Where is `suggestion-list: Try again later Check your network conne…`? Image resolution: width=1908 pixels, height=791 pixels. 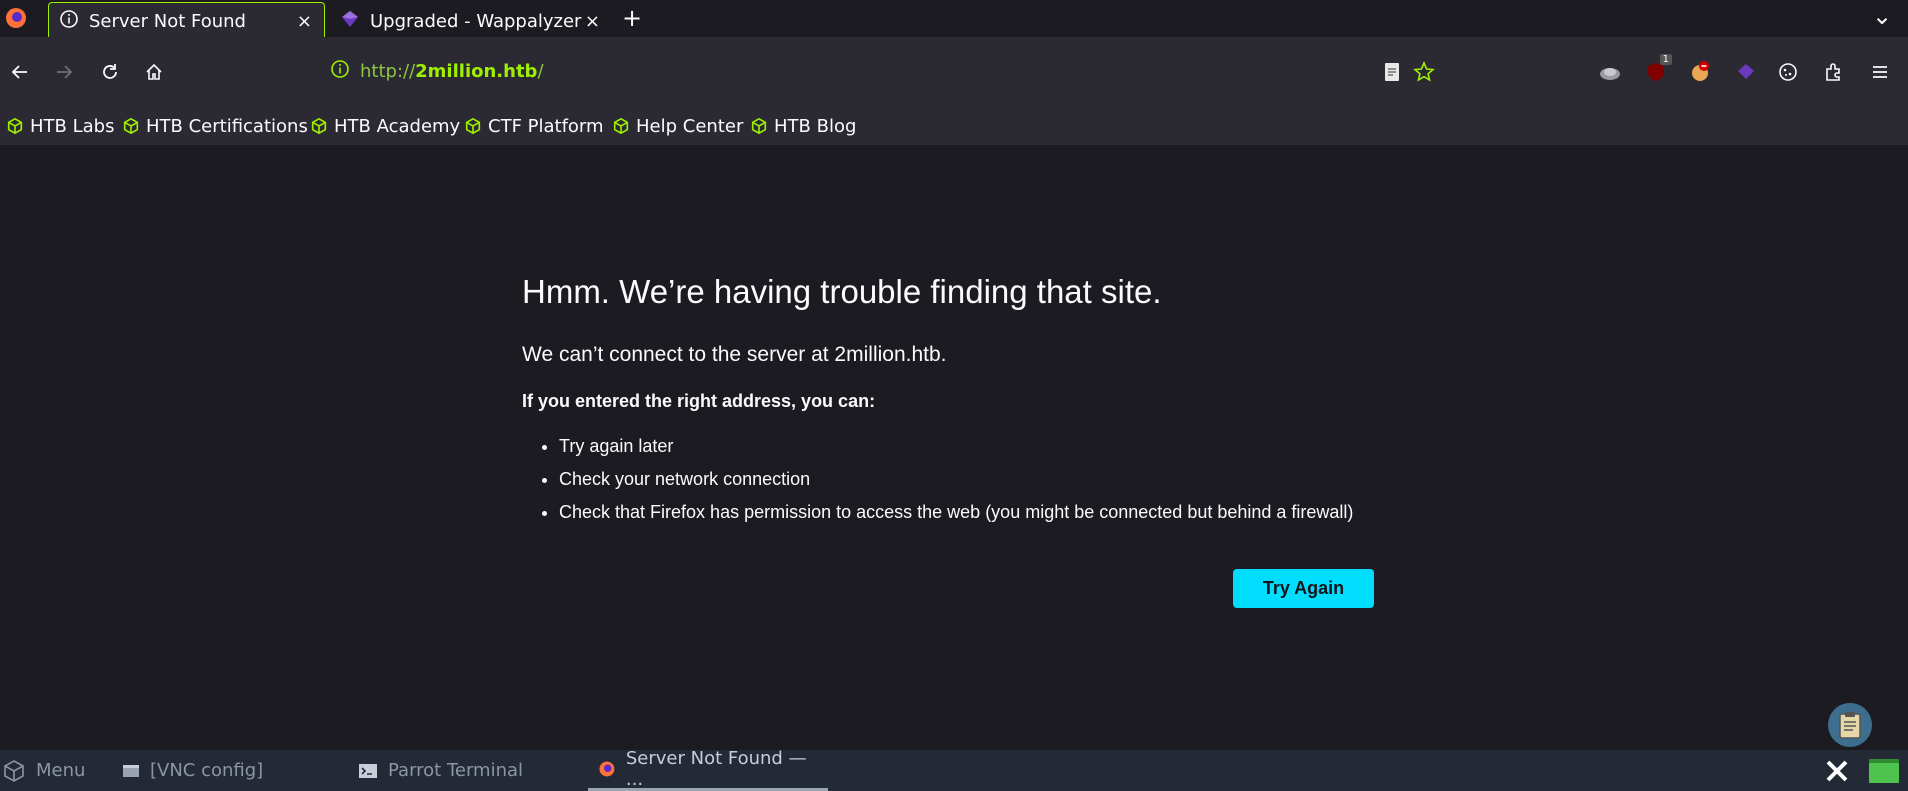
suggestion-list: Try again later Check your network conne… is located at coordinates (937, 479).